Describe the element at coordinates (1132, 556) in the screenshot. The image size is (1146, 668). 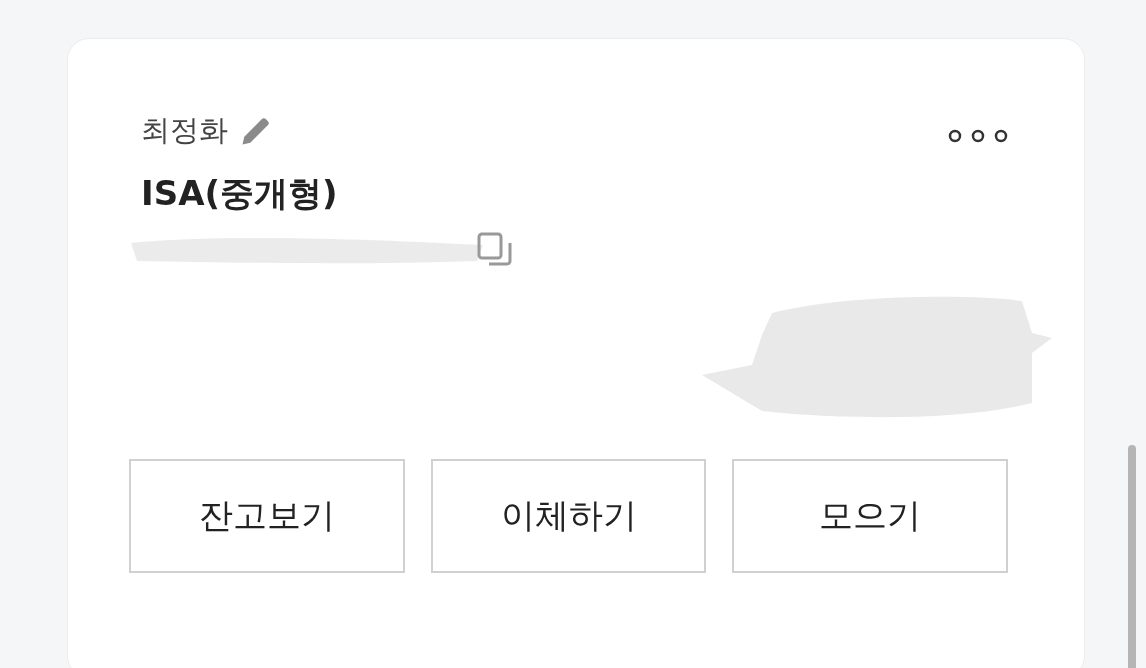
I see `scrollbar` at that location.